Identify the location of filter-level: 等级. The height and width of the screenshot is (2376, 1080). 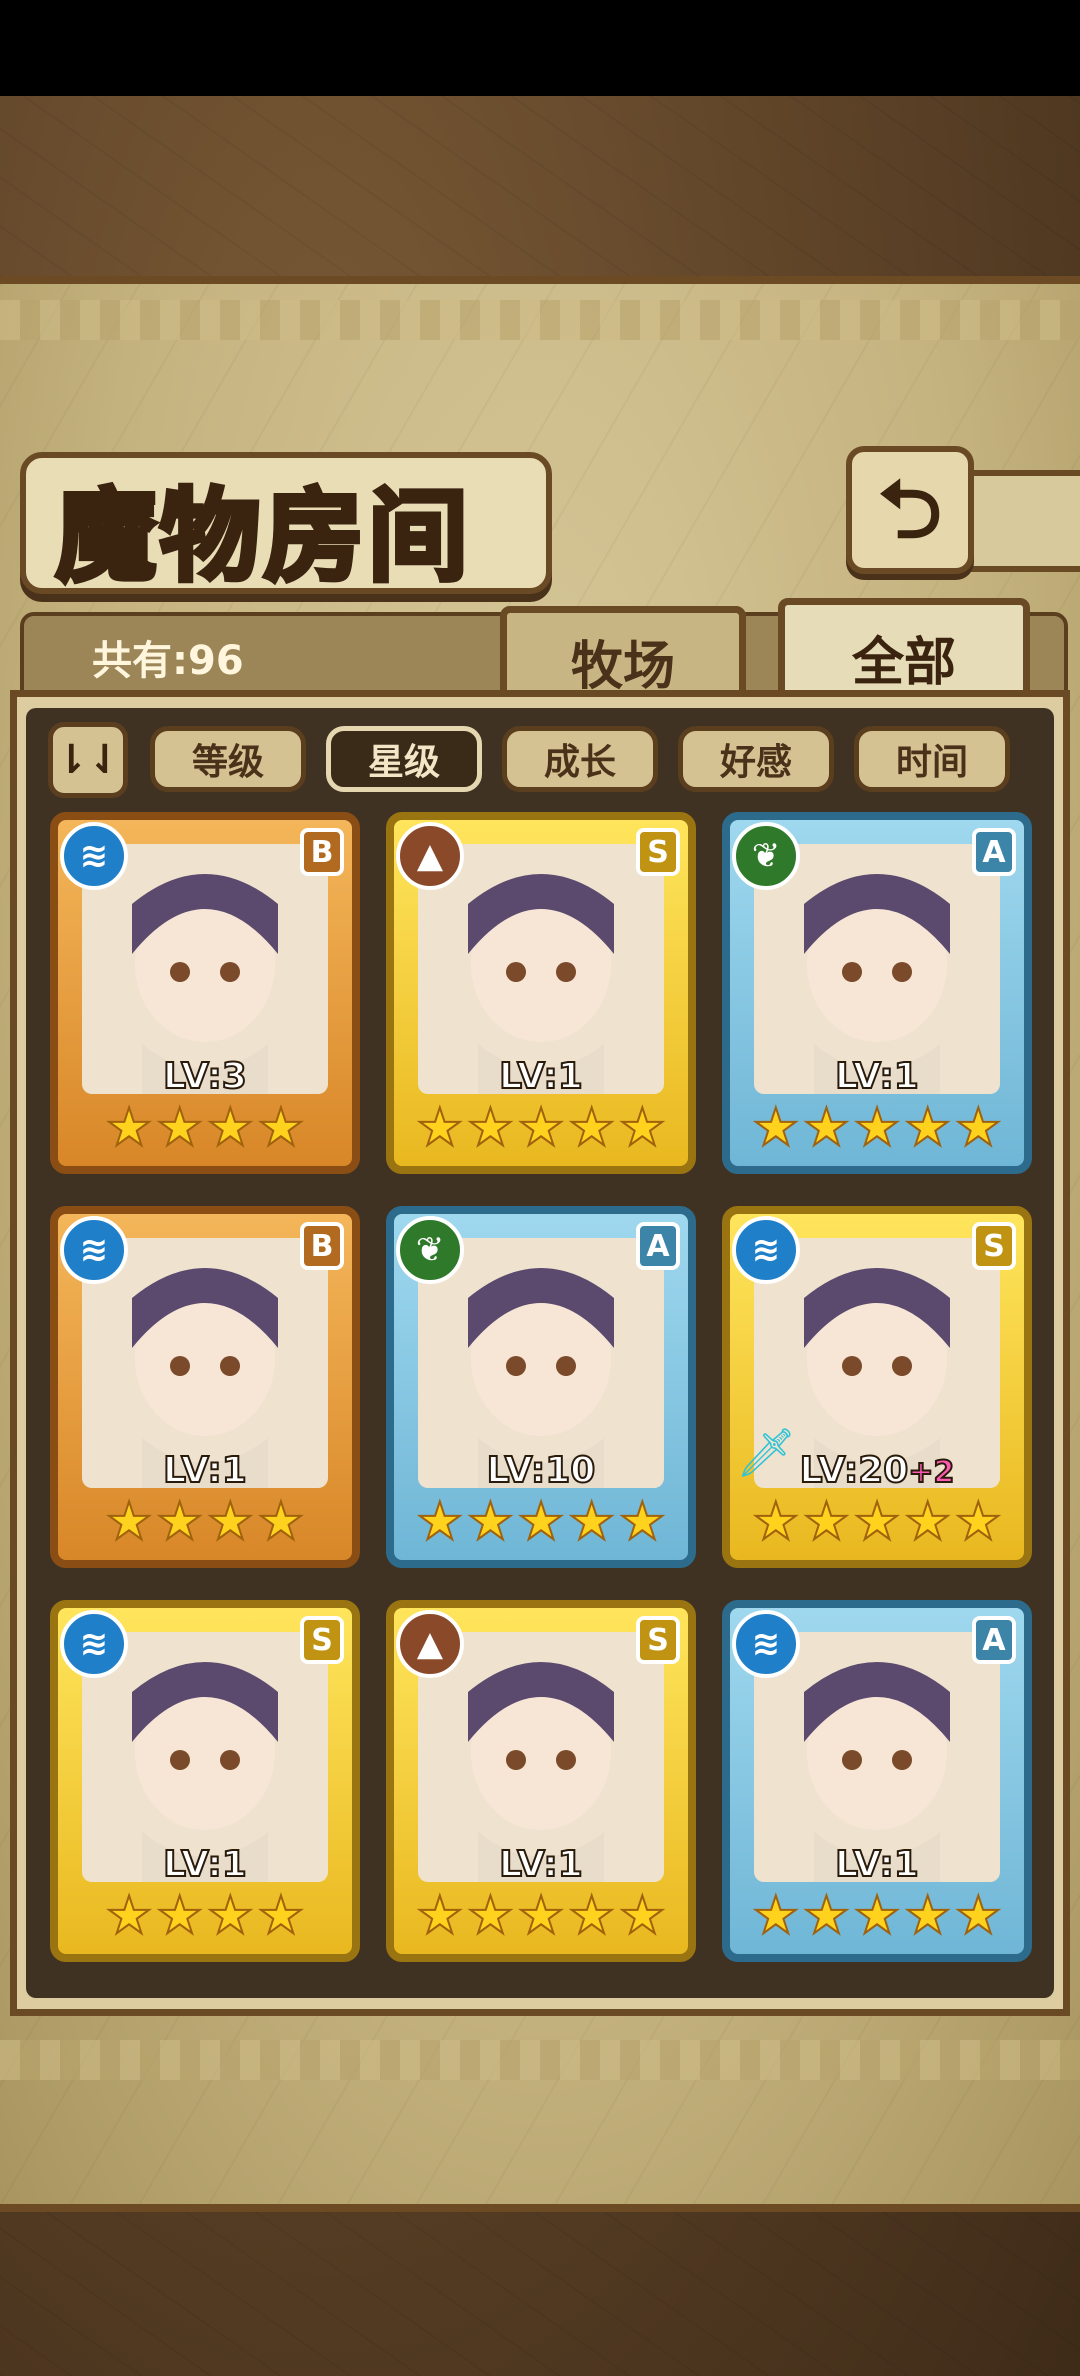
(228, 759).